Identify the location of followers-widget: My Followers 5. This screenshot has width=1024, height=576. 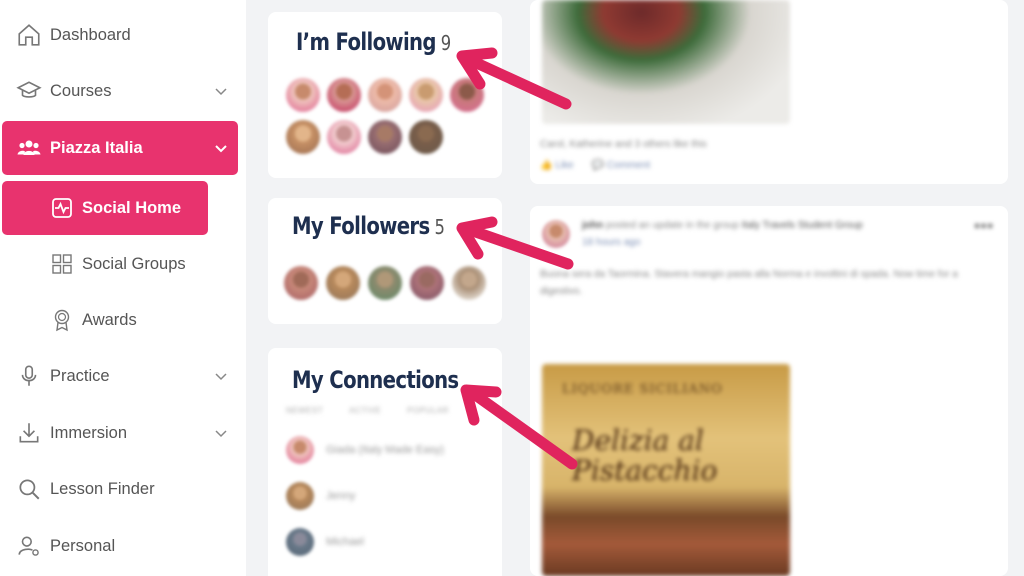
(385, 261).